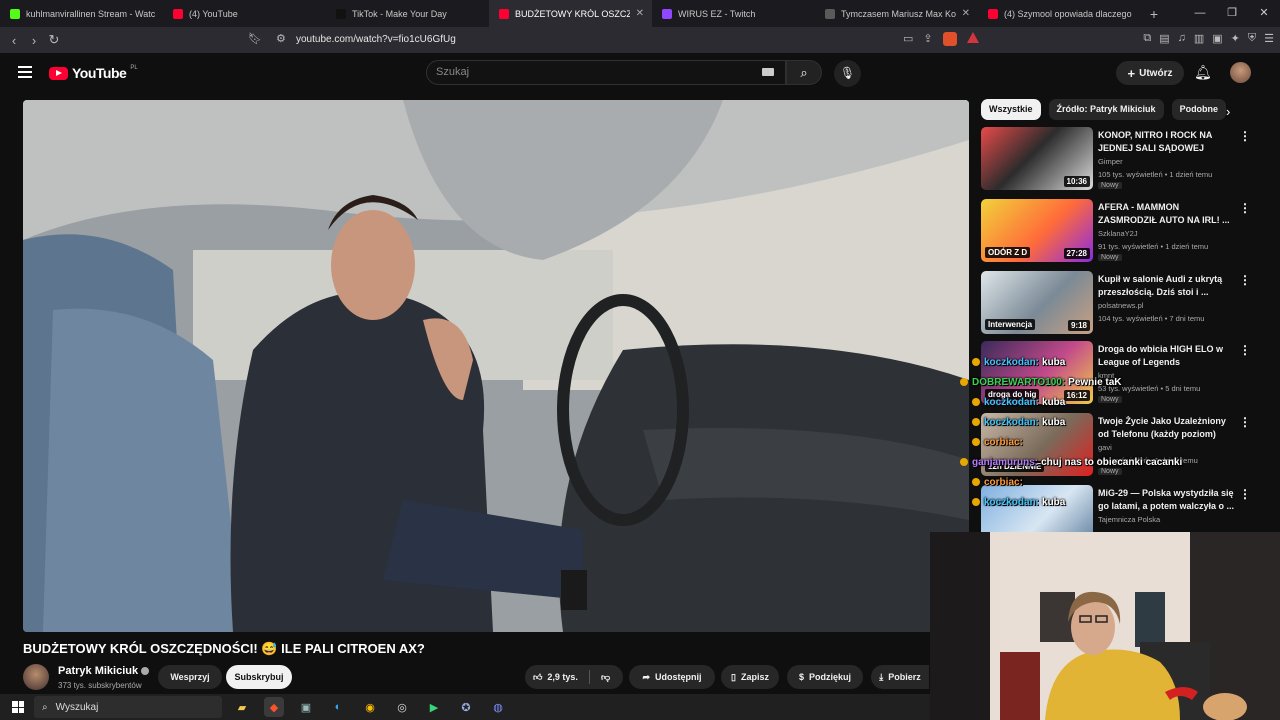 Image resolution: width=1280 pixels, height=720 pixels. I want to click on browser-tab: kuhlmanvirallinen Stream - Watch Li, so click(81, 13).